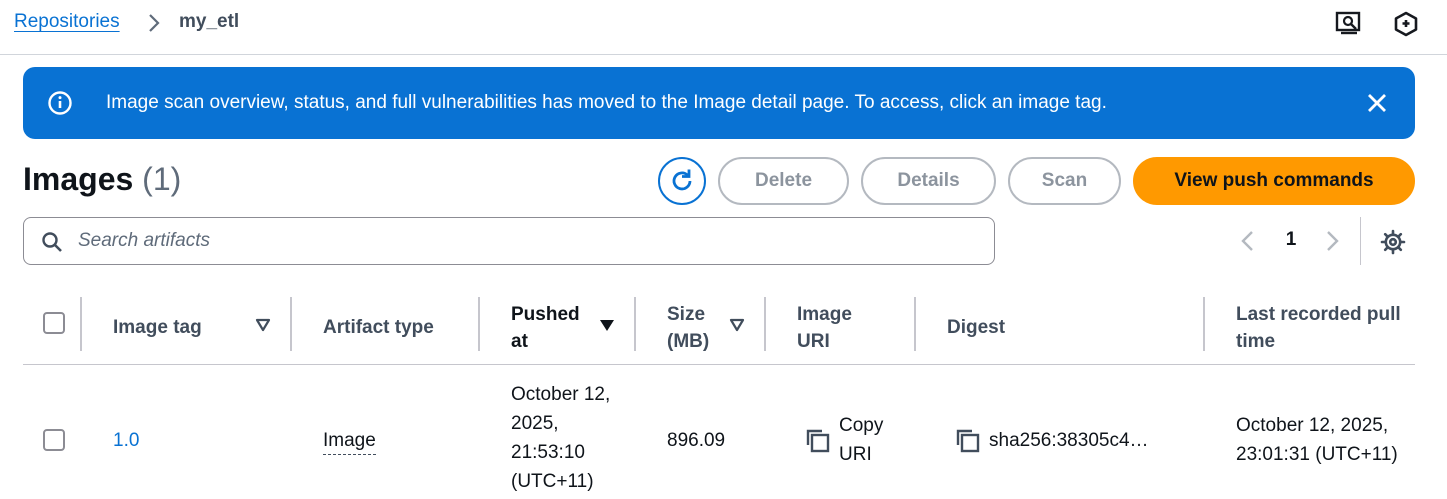  What do you see at coordinates (824, 327) in the screenshot?
I see `column-header-label: Image URI` at bounding box center [824, 327].